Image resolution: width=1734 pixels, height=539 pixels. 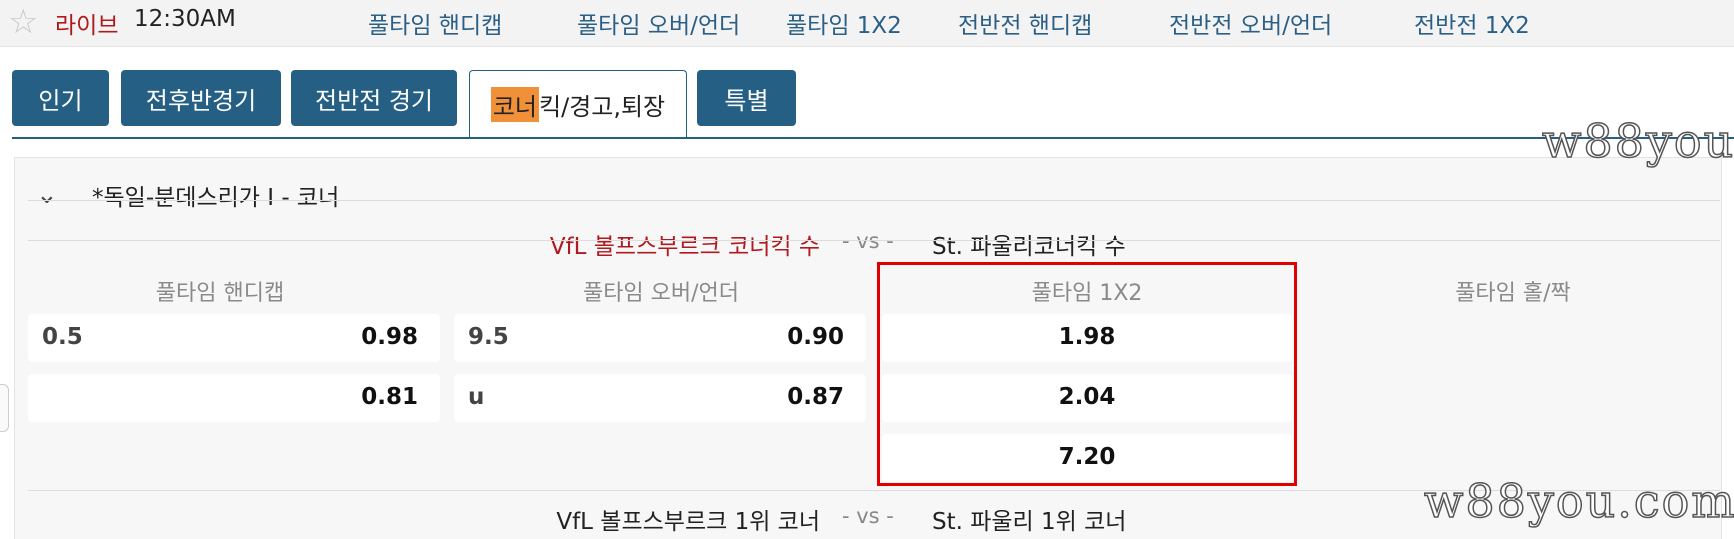 What do you see at coordinates (658, 23) in the screenshot?
I see `nav-fulltime-overunder: 풀타임 오버/언더` at bounding box center [658, 23].